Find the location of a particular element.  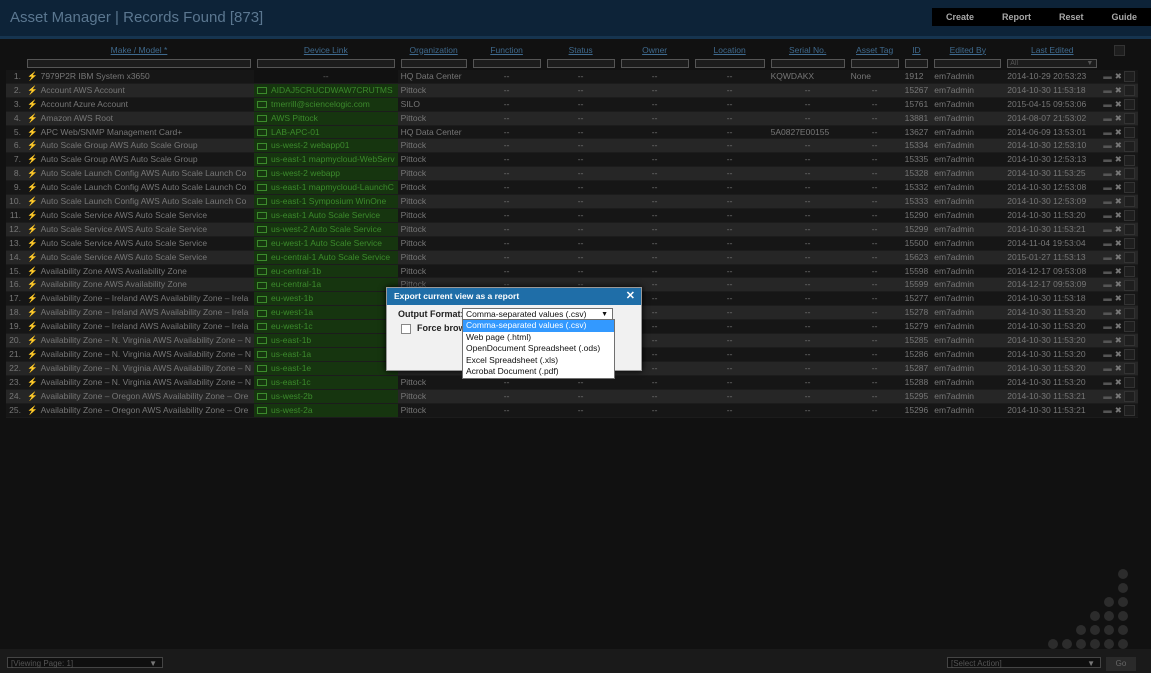

device-link: us-east-1 Symposium WinOne is located at coordinates (326, 201).